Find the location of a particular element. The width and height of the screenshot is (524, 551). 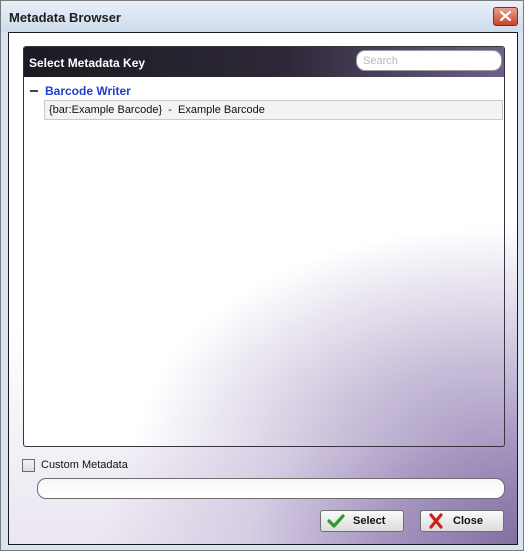

custom-metadata-field is located at coordinates (271, 488).